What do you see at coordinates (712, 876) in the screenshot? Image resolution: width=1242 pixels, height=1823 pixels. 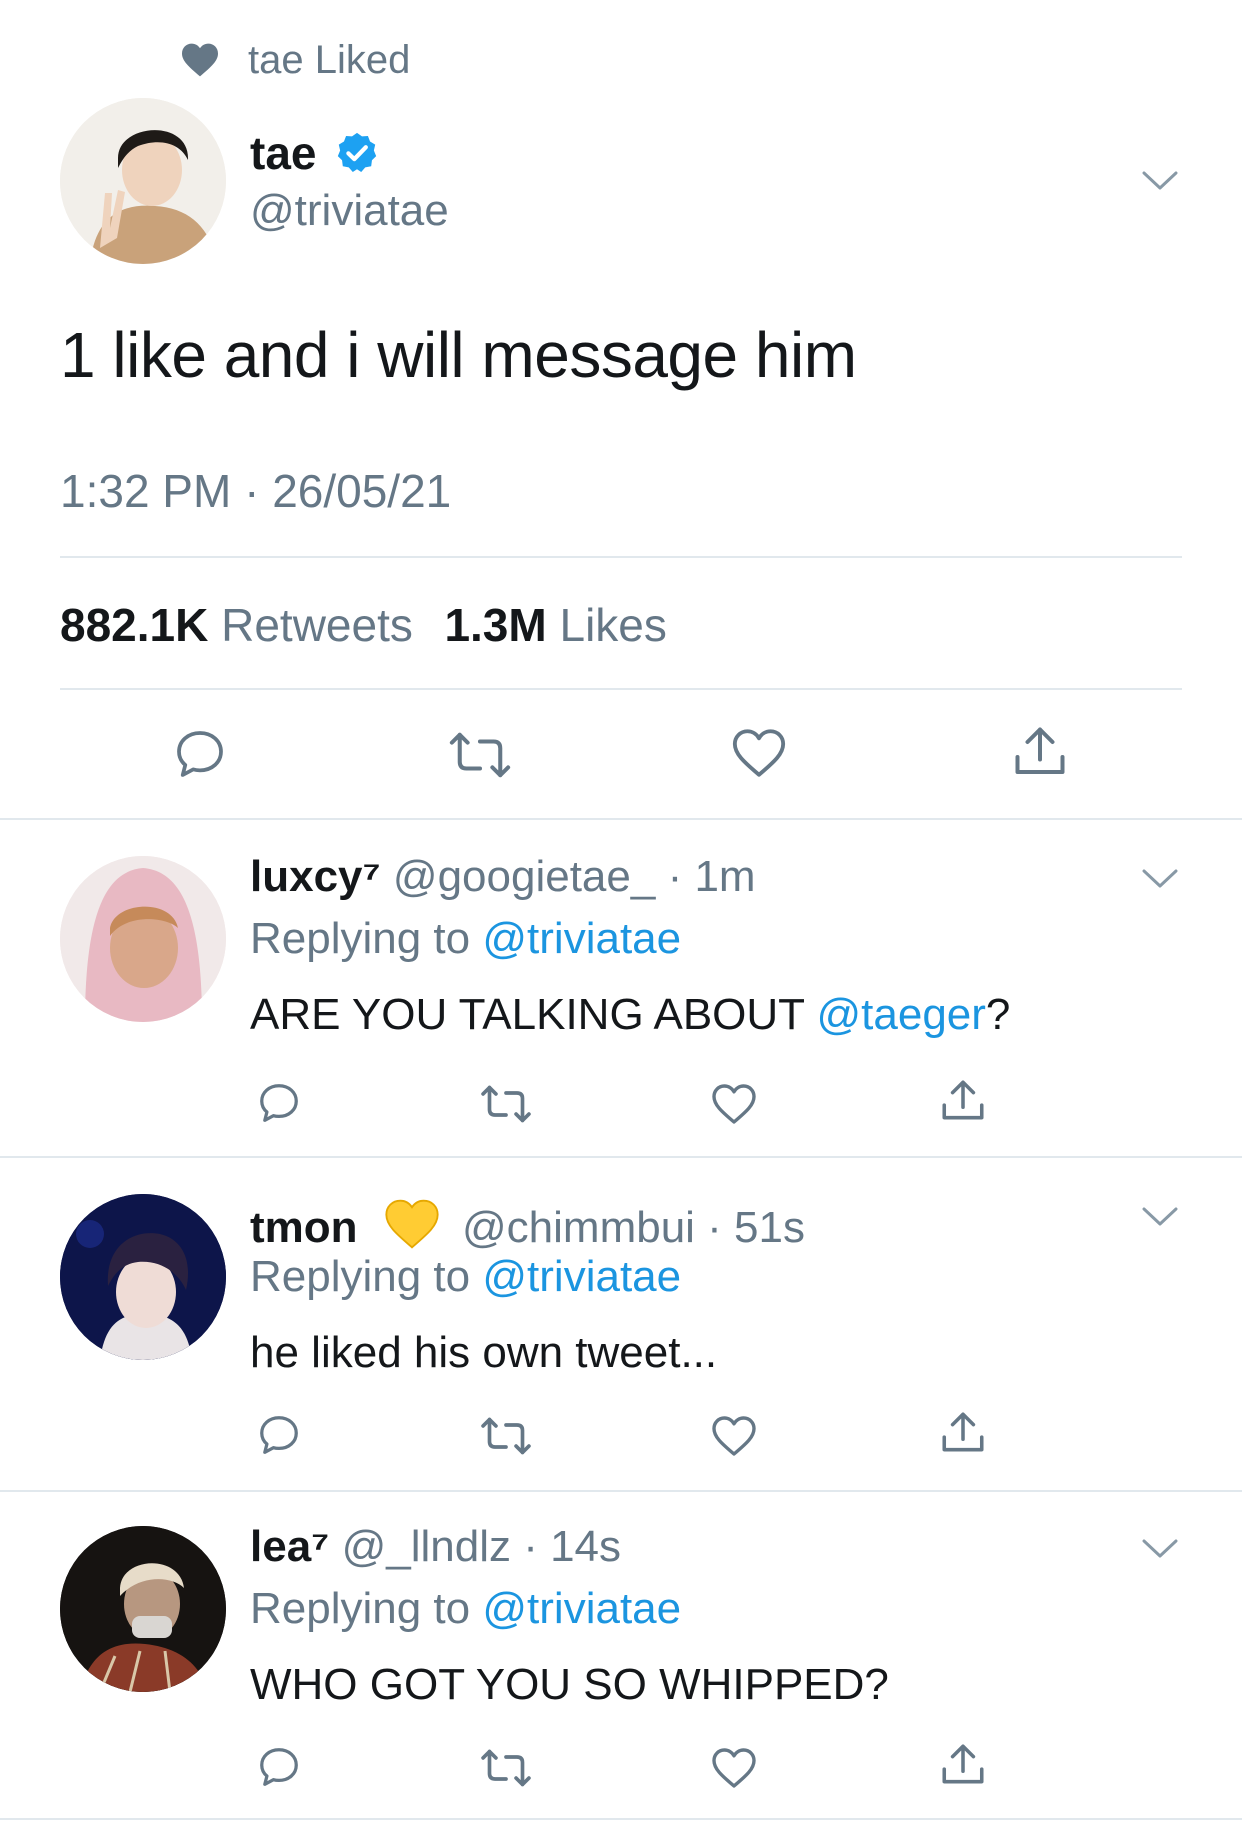 I see `reply-time: · 1m` at bounding box center [712, 876].